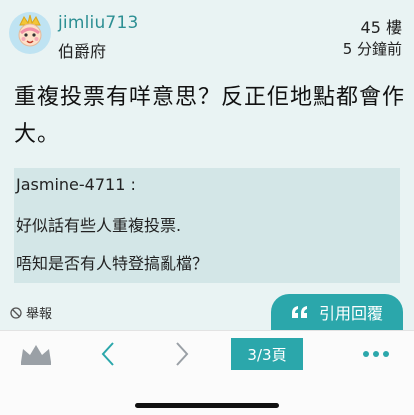 The image size is (414, 415). What do you see at coordinates (36, 354) in the screenshot?
I see `crown-icon` at bounding box center [36, 354].